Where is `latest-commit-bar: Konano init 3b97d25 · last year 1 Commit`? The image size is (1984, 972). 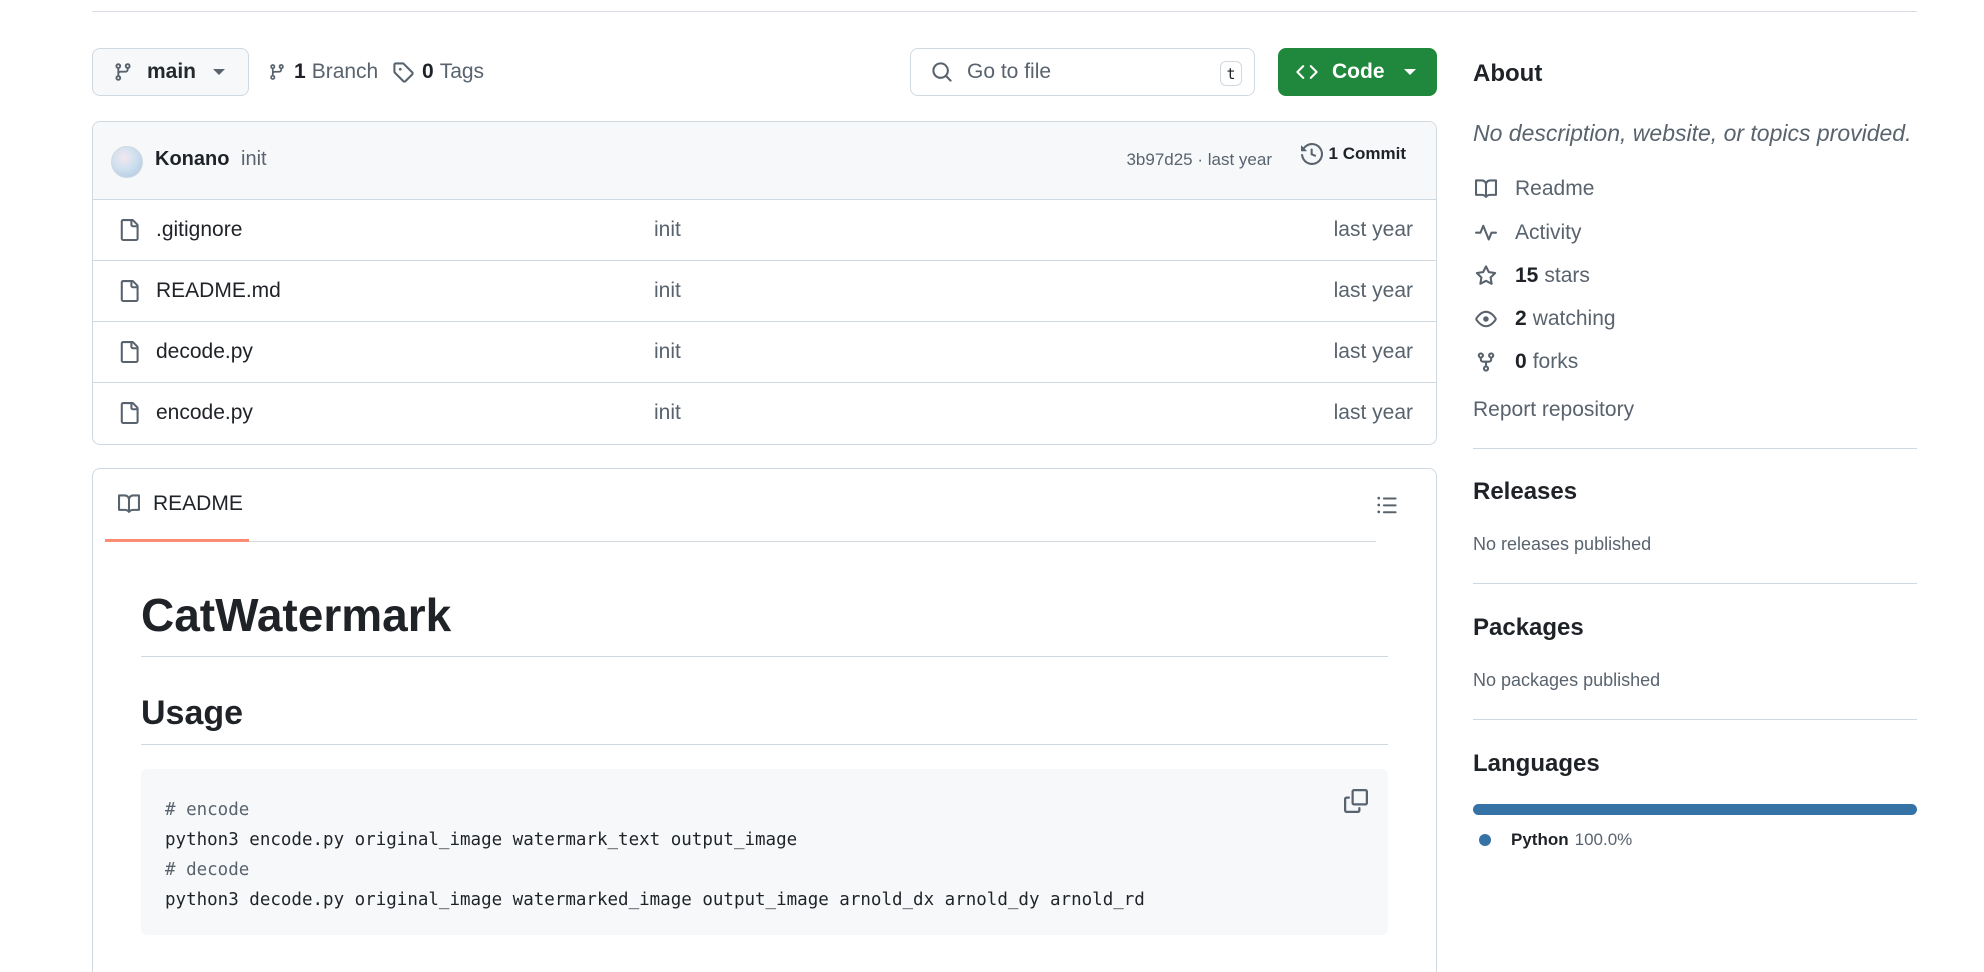
latest-commit-bar: Konano init 3b97d25 · last year 1 Commit is located at coordinates (764, 161).